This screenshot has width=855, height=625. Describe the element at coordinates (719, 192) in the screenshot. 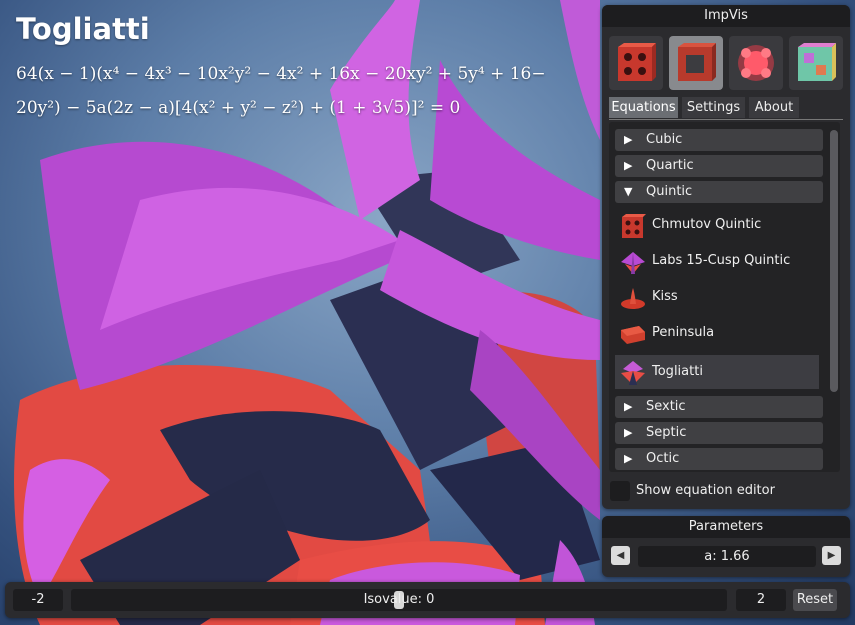

I see `category-quintic: ▼ Quintic` at that location.